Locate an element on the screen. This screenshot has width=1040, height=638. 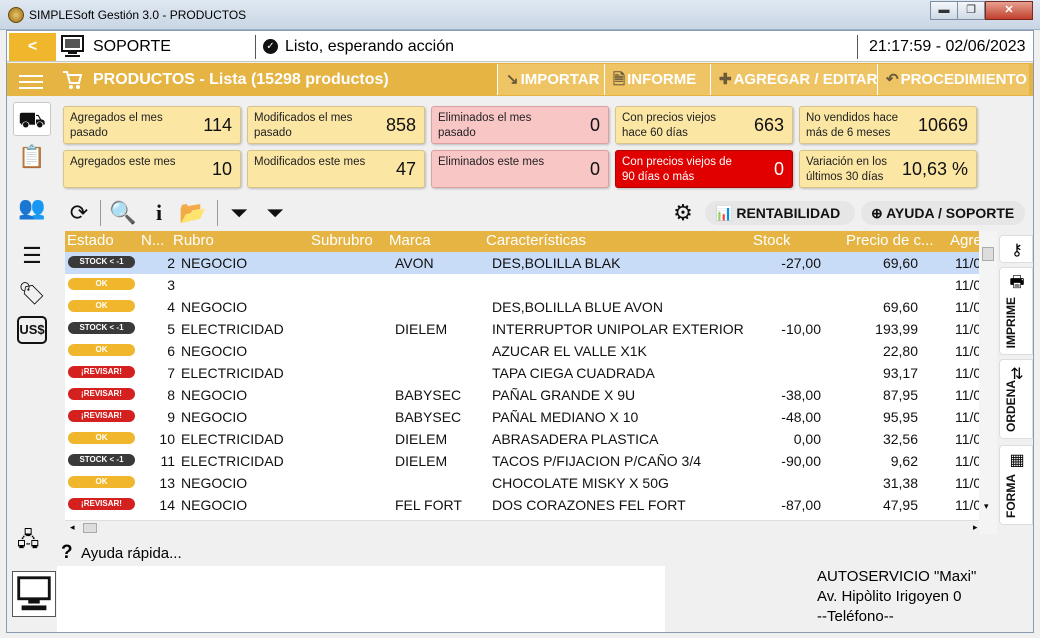
filter-icon: ⏷ is located at coordinates (239, 213).